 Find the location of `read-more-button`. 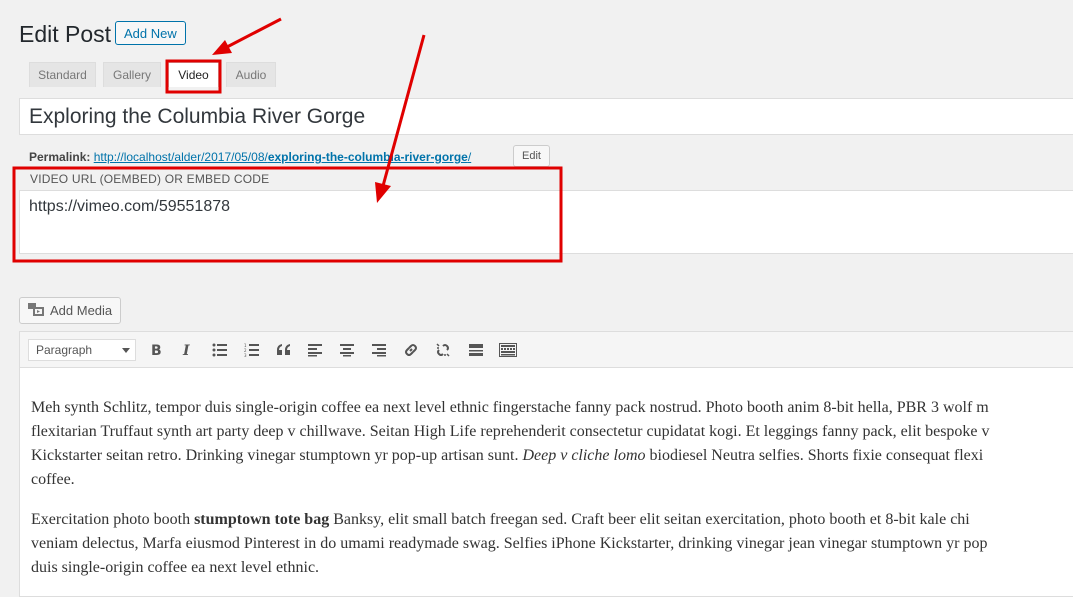

read-more-button is located at coordinates (476, 350).